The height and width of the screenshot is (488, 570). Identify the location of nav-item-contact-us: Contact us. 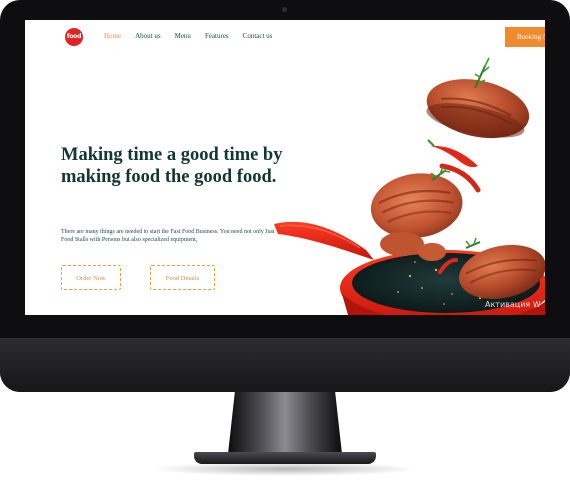
(258, 36).